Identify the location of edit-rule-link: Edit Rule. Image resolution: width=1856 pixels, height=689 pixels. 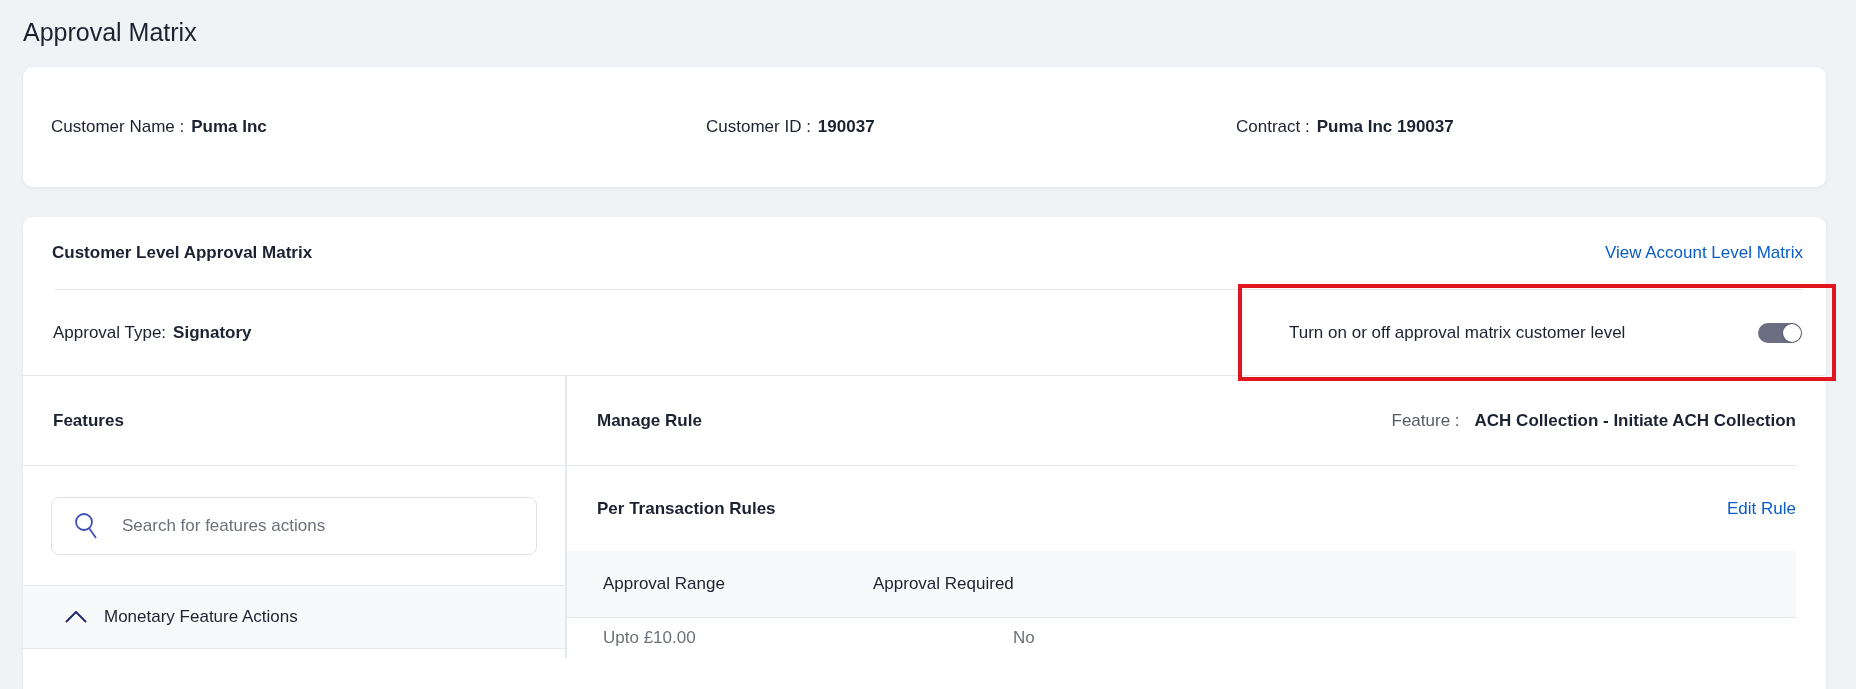
(1761, 508).